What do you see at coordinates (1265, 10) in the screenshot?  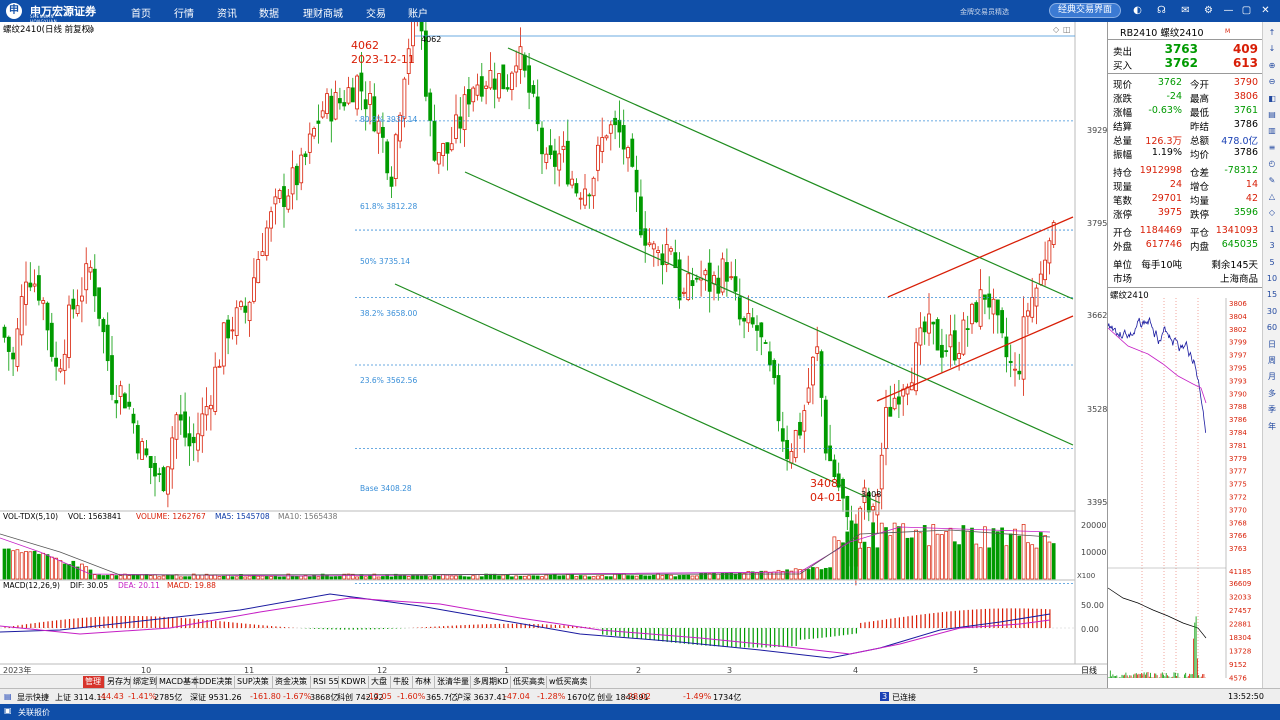 I see `close-icon: ✕` at bounding box center [1265, 10].